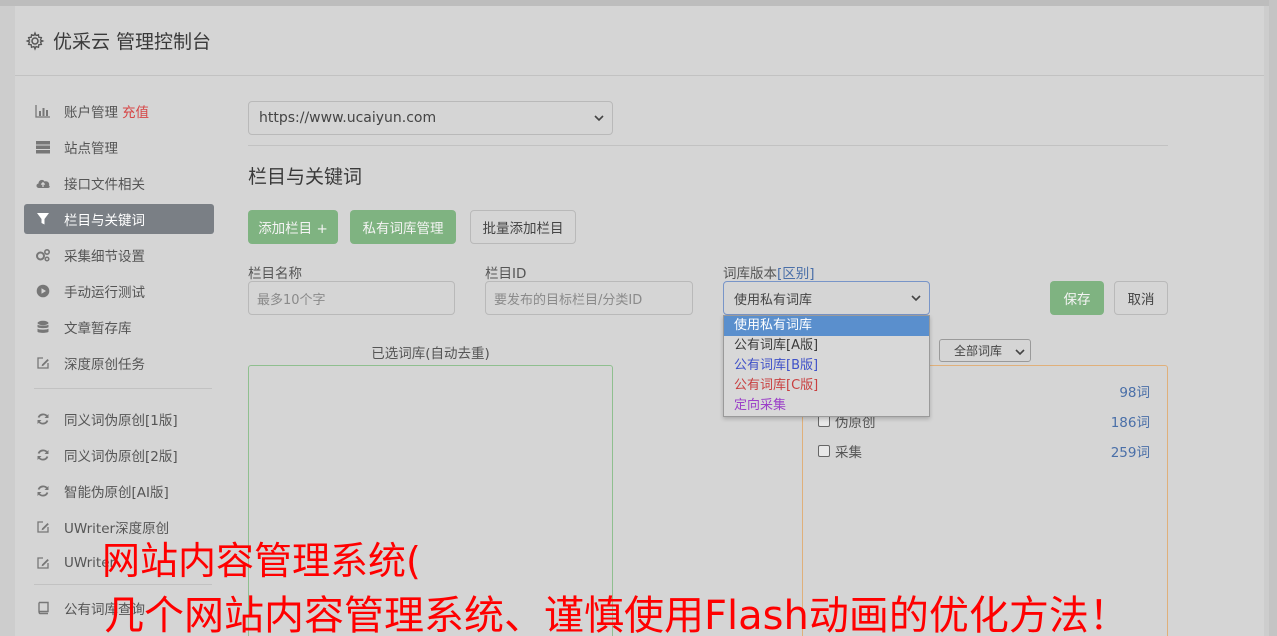 Image resolution: width=1277 pixels, height=636 pixels. What do you see at coordinates (43, 327) in the screenshot?
I see `database-icon` at bounding box center [43, 327].